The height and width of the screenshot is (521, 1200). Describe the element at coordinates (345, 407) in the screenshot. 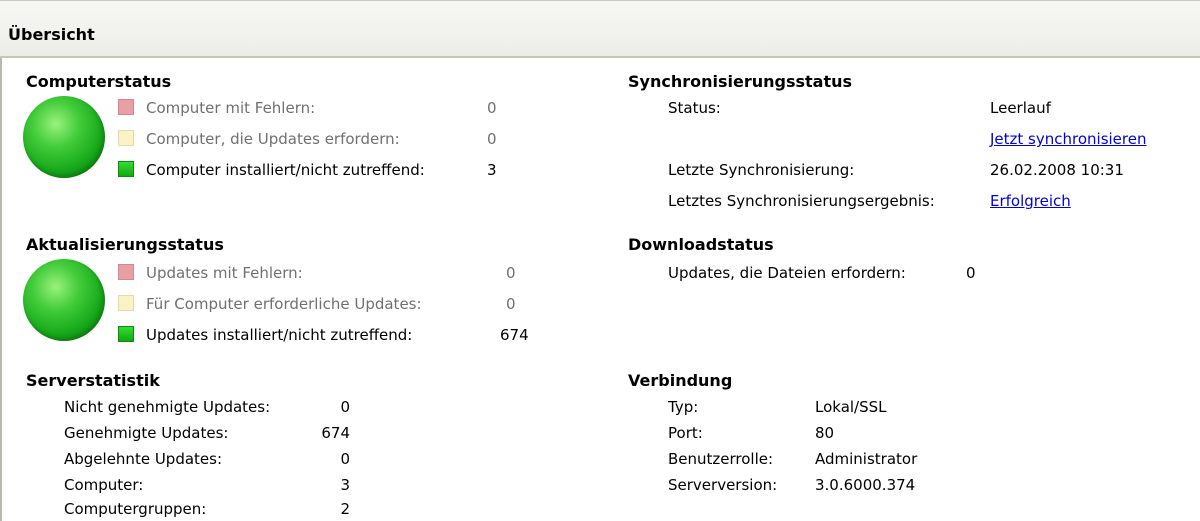

I see `stat-unapproved-value: 0` at that location.